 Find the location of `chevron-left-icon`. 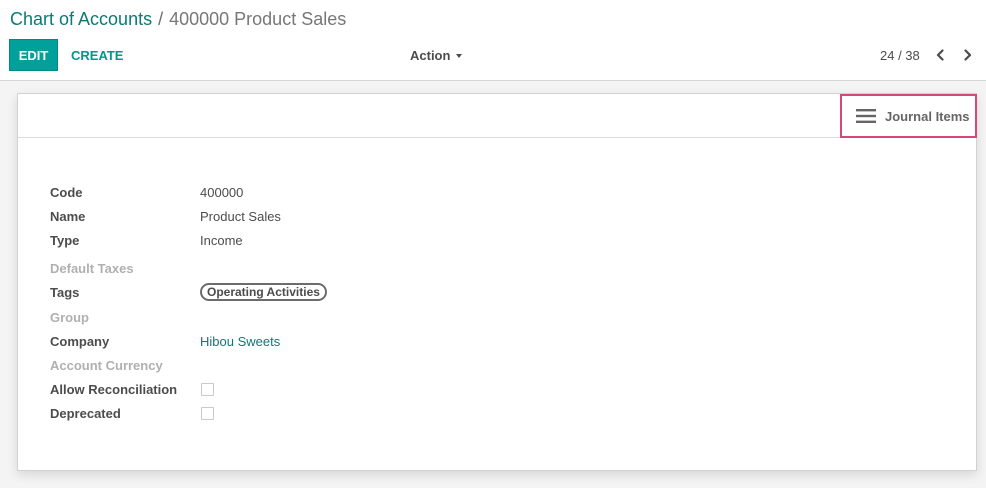

chevron-left-icon is located at coordinates (940, 55).